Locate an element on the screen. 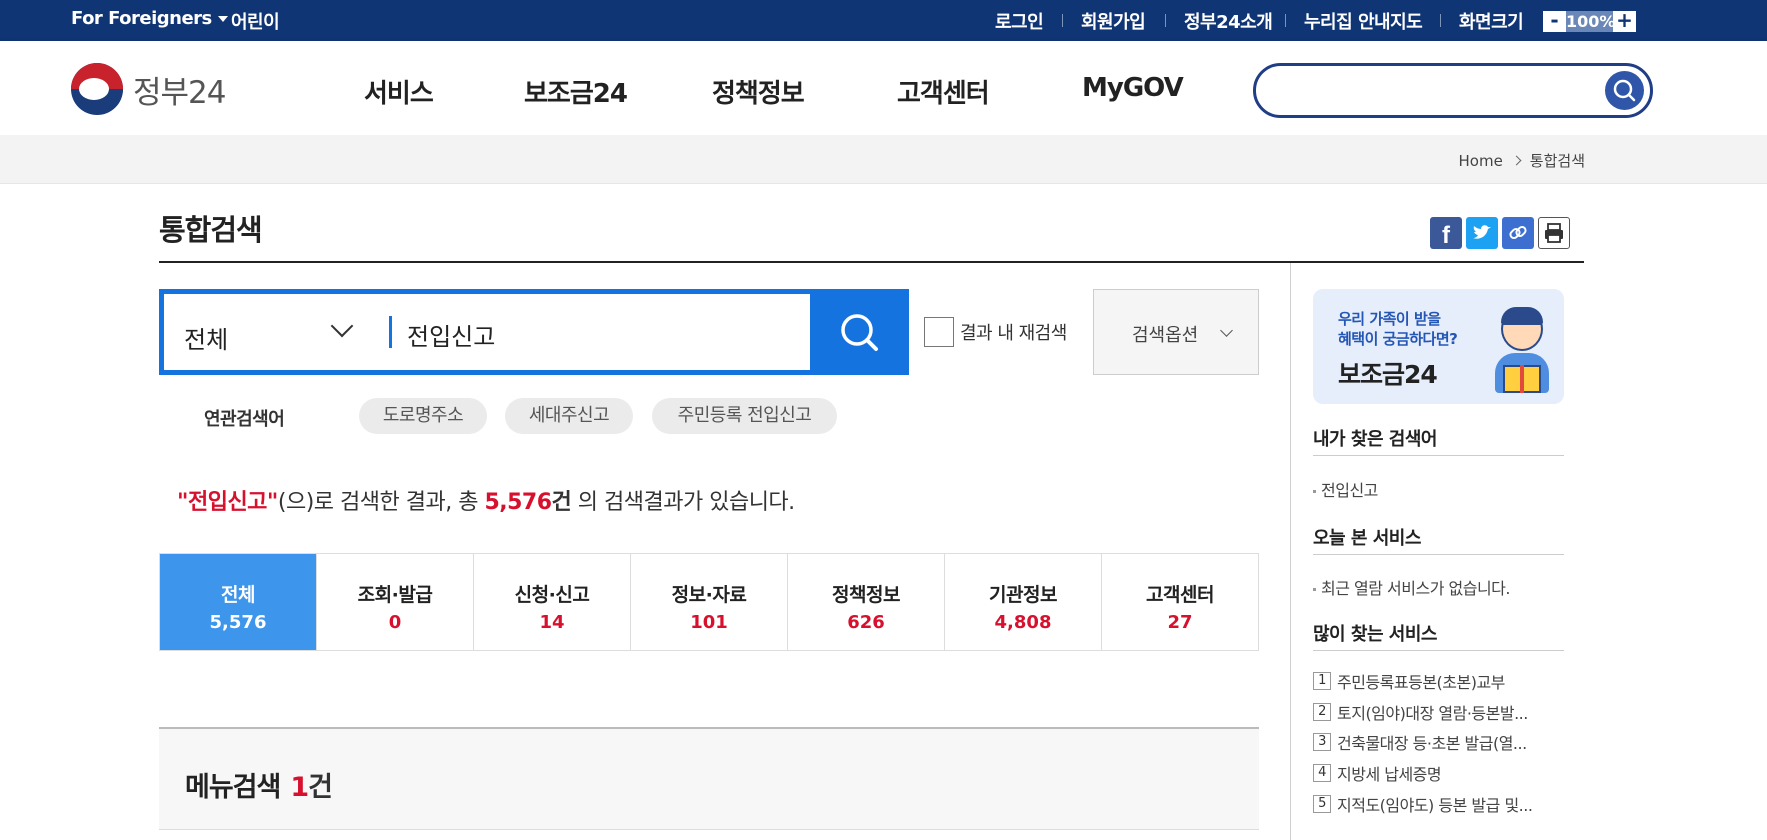 The image size is (1767, 840). my-search-label: 전입신고 is located at coordinates (1349, 490).